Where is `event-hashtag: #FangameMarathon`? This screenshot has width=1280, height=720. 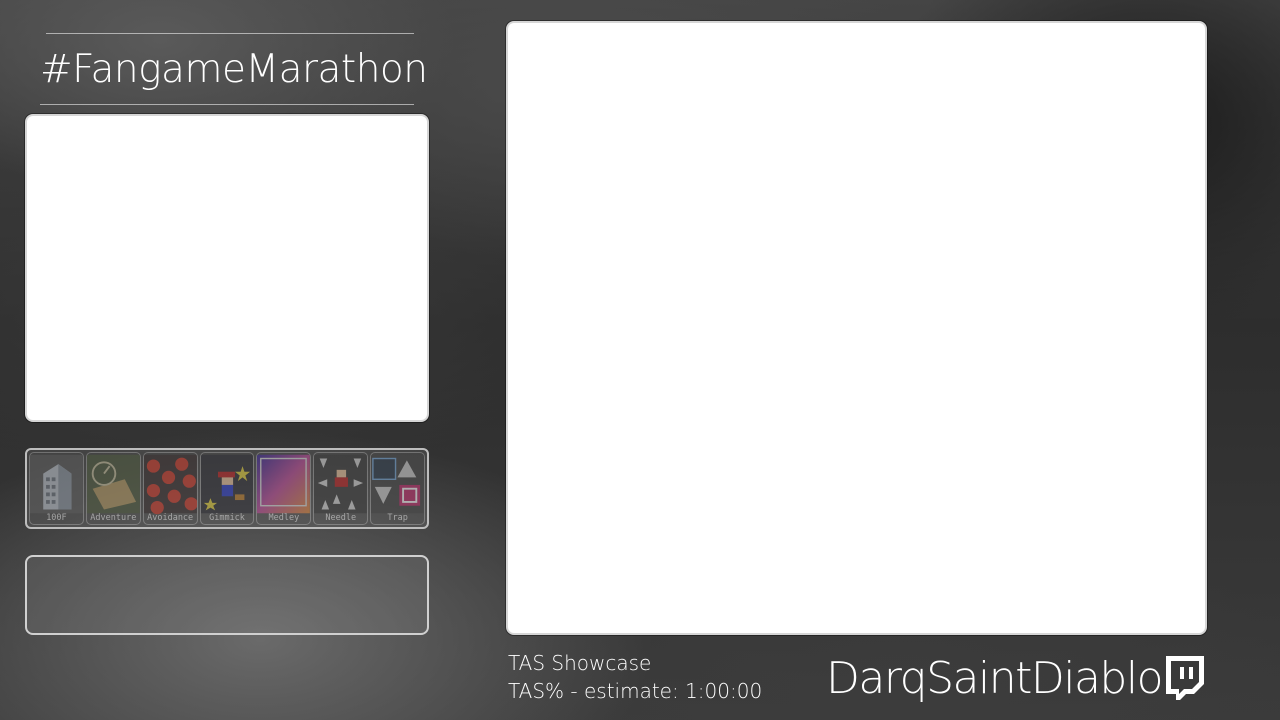
event-hashtag: #FangameMarathon is located at coordinates (234, 69).